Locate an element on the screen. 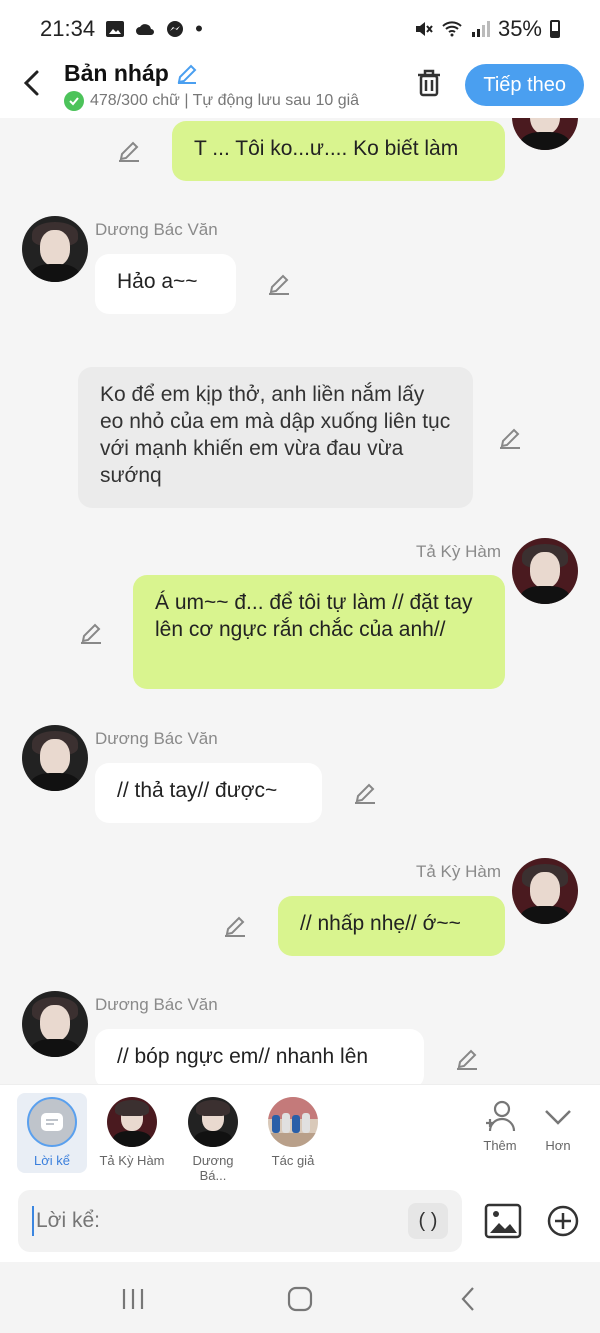  image-icon is located at coordinates (503, 1221).